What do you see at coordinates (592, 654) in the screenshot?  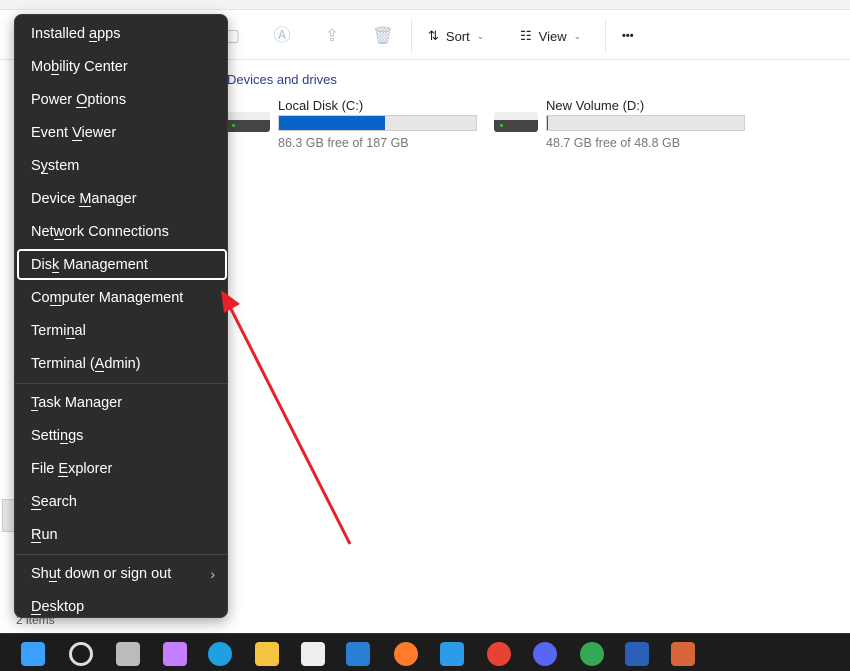 I see `chrome-profile-m2-icon` at bounding box center [592, 654].